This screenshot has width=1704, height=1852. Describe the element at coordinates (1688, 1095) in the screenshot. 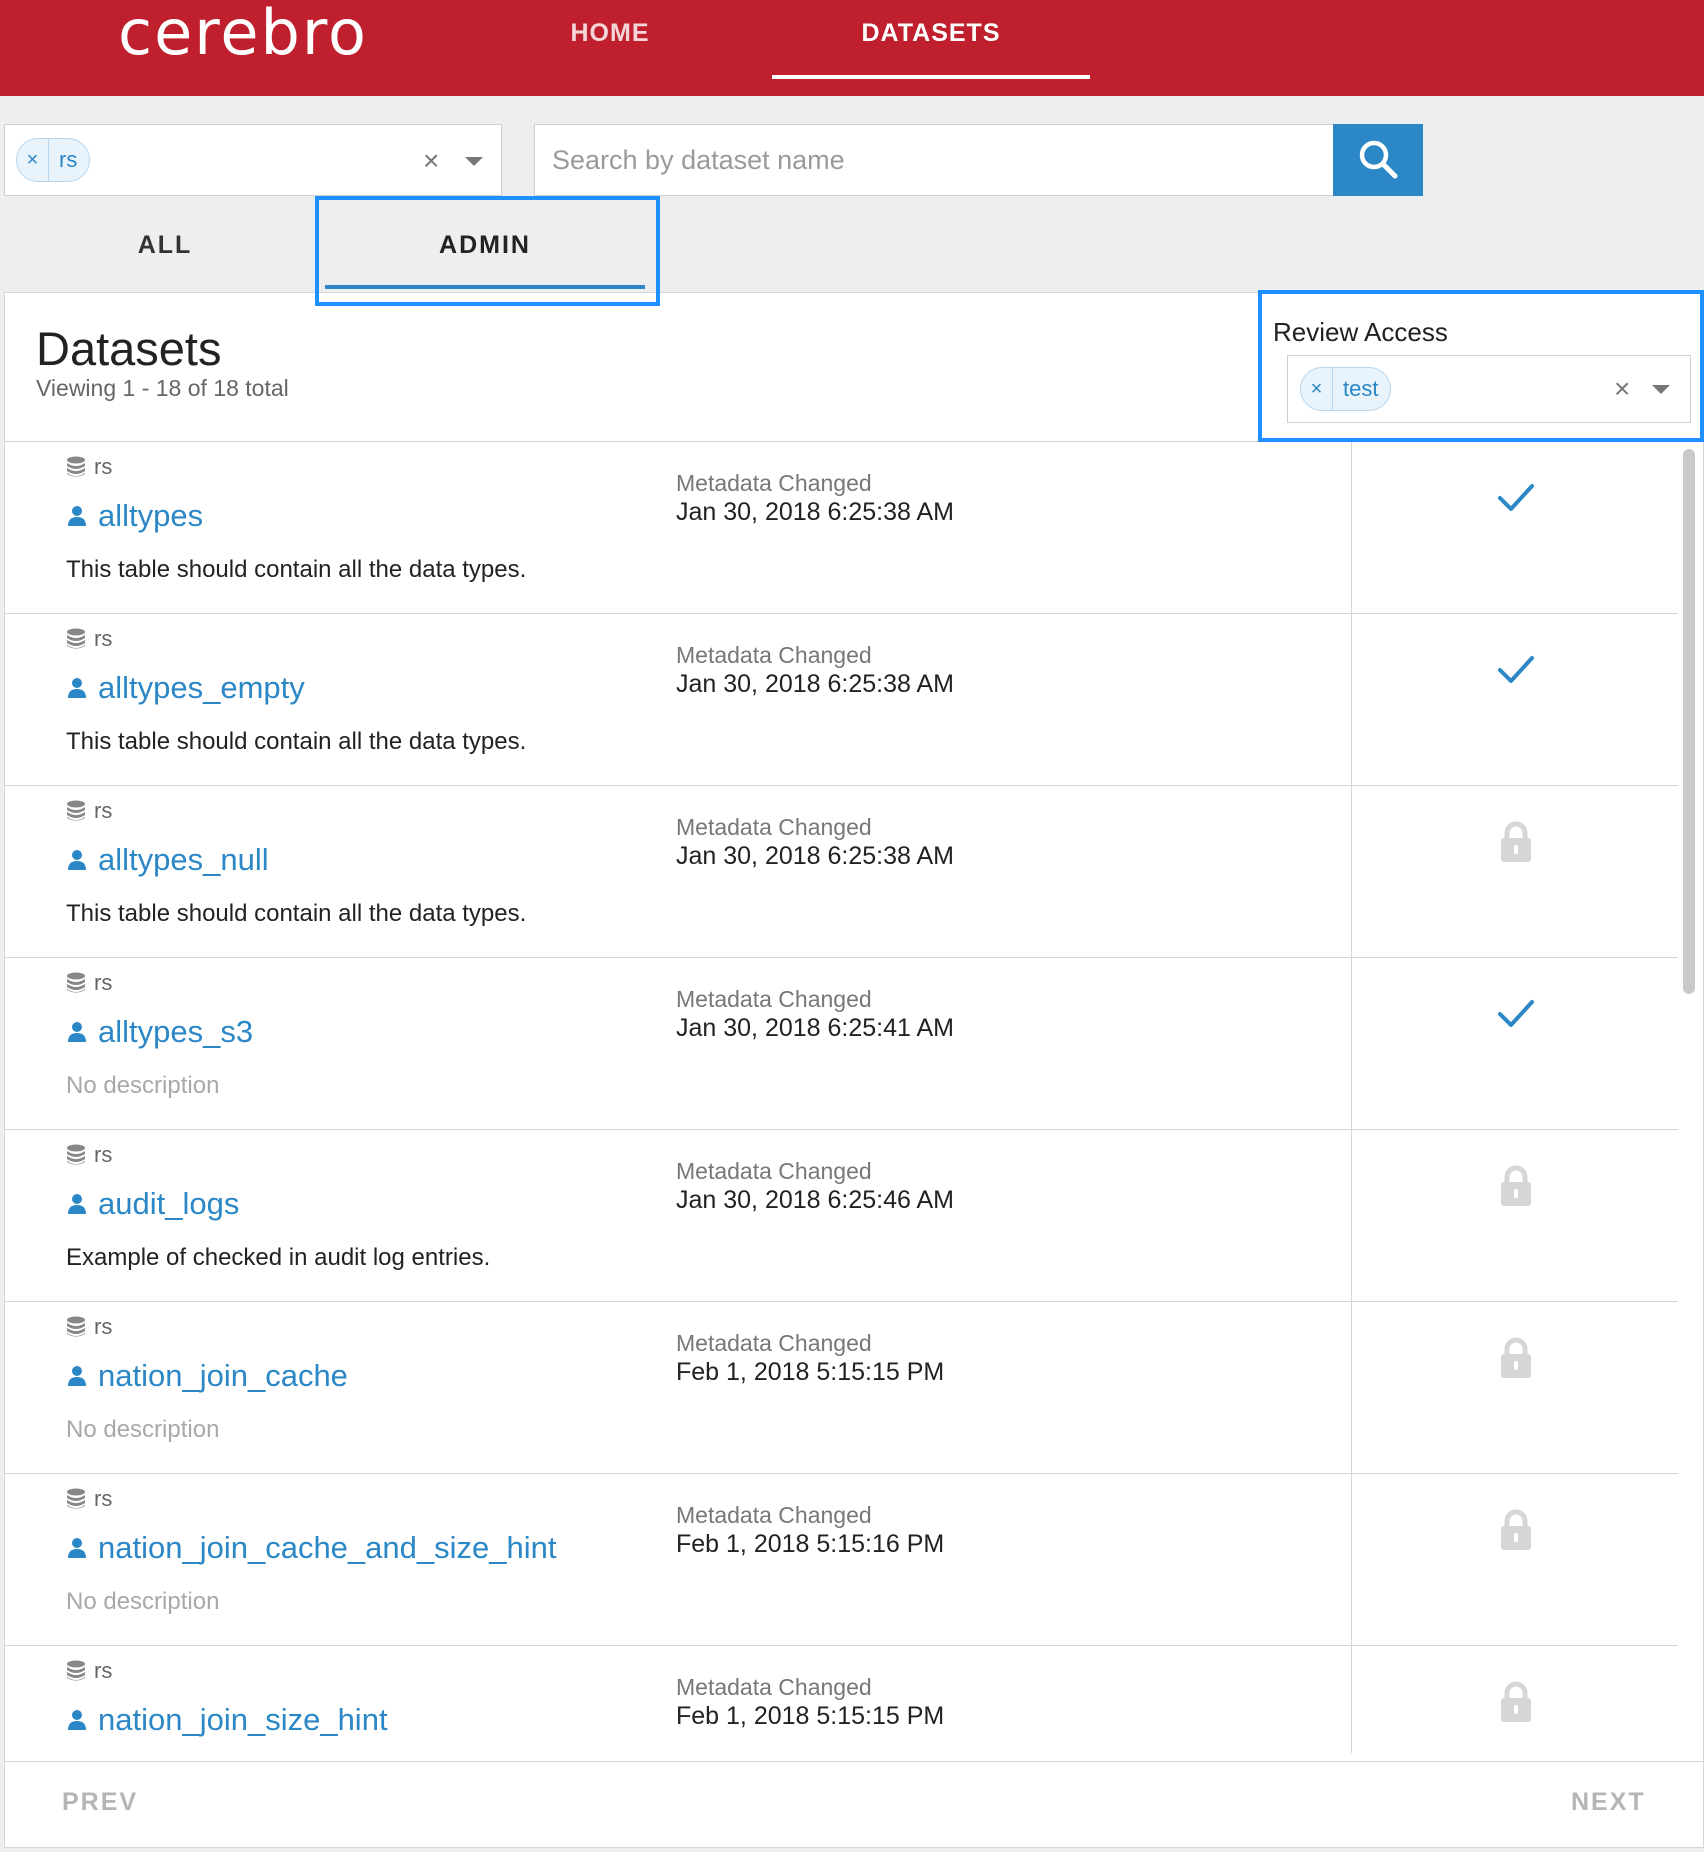

I see `list-scrollbar` at that location.